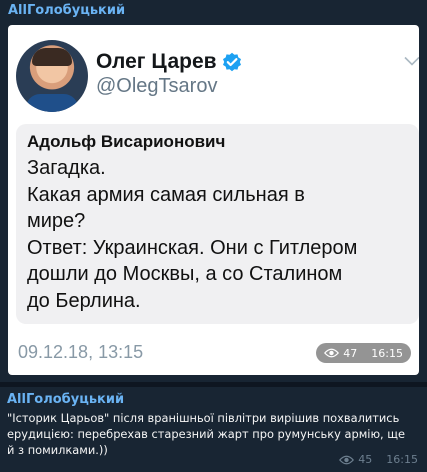 The width and height of the screenshot is (427, 472). What do you see at coordinates (411, 61) in the screenshot?
I see `chevron-down-icon` at bounding box center [411, 61].